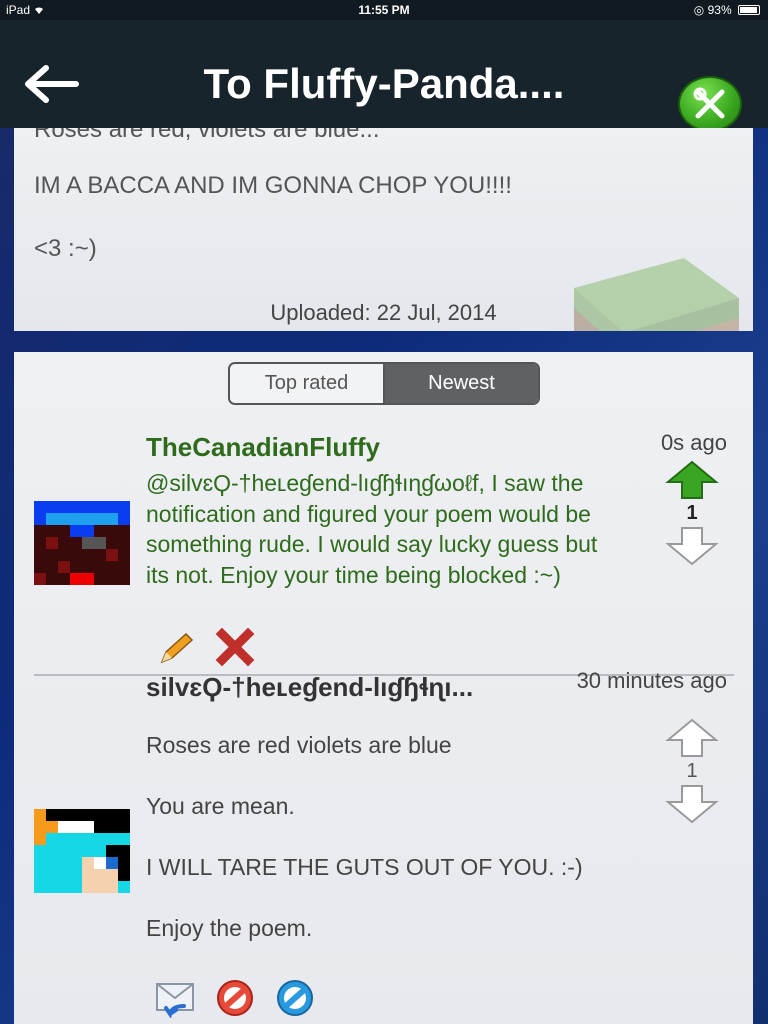  Describe the element at coordinates (175, 998) in the screenshot. I see `reply-mail-icon` at that location.